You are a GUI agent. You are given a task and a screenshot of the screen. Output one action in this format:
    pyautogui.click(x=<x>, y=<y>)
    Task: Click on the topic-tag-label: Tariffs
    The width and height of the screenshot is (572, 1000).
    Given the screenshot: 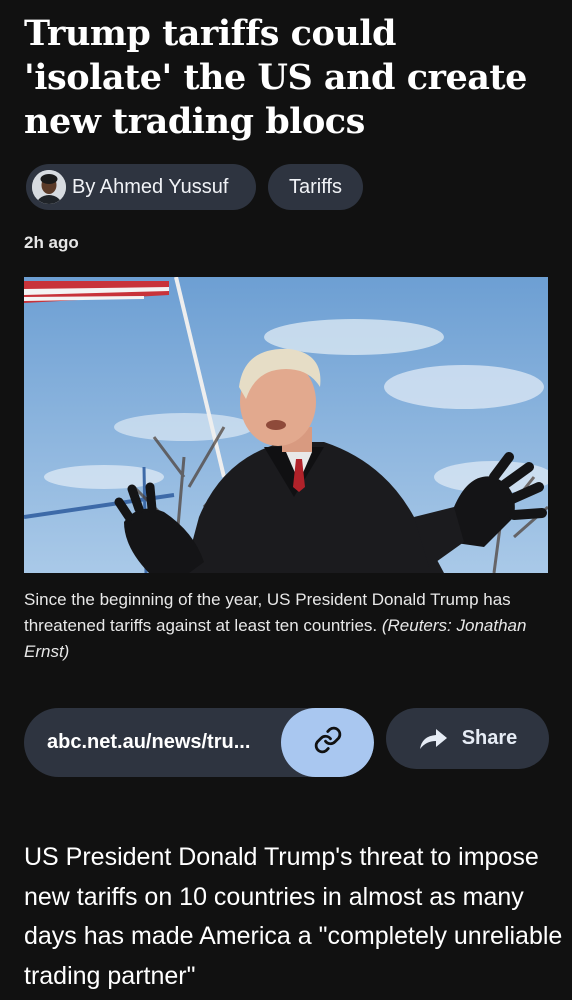 What is the action you would take?
    pyautogui.click(x=315, y=186)
    